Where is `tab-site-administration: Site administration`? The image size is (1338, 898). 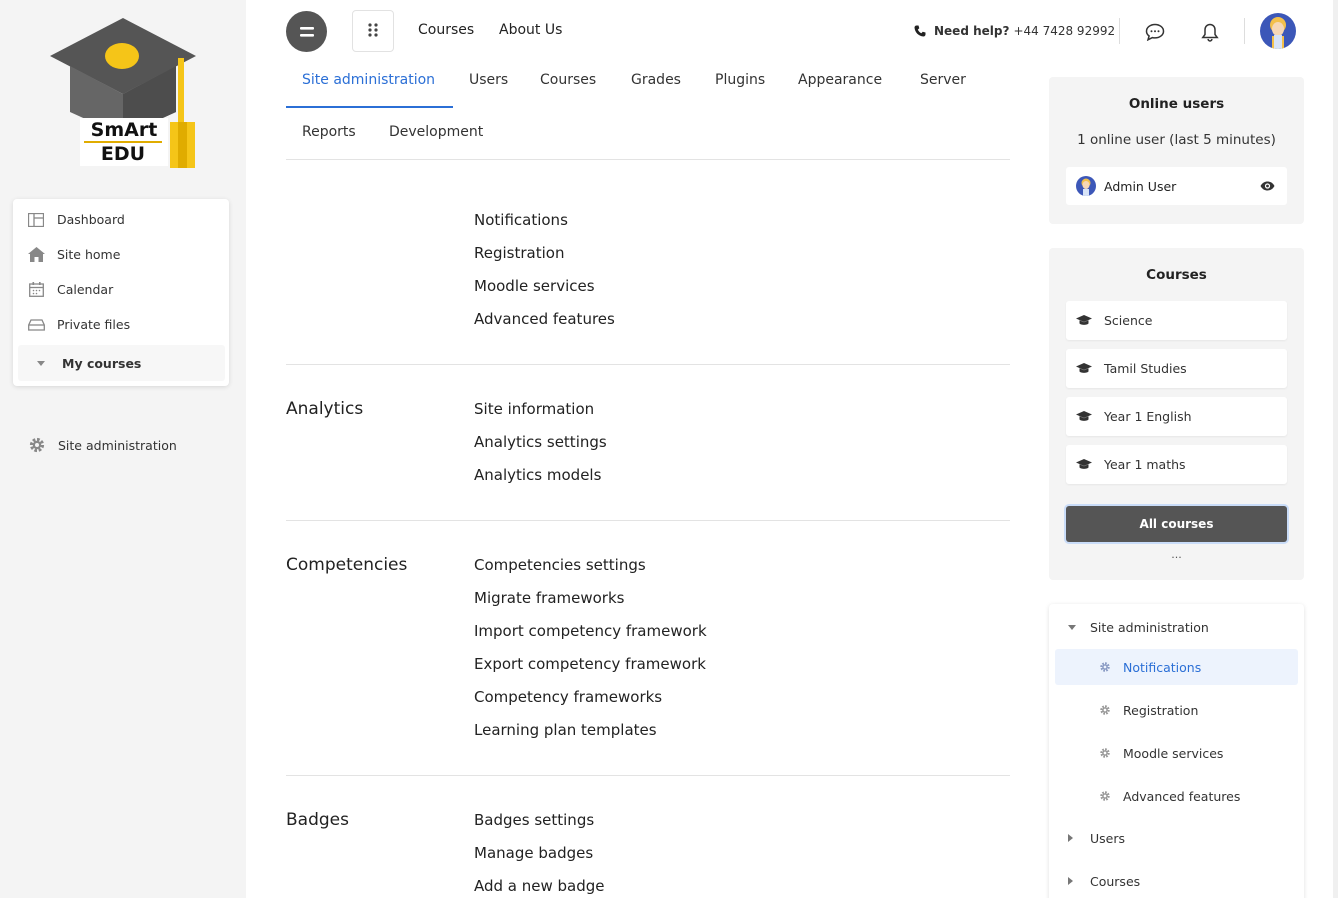
tab-site-administration: Site administration is located at coordinates (368, 80).